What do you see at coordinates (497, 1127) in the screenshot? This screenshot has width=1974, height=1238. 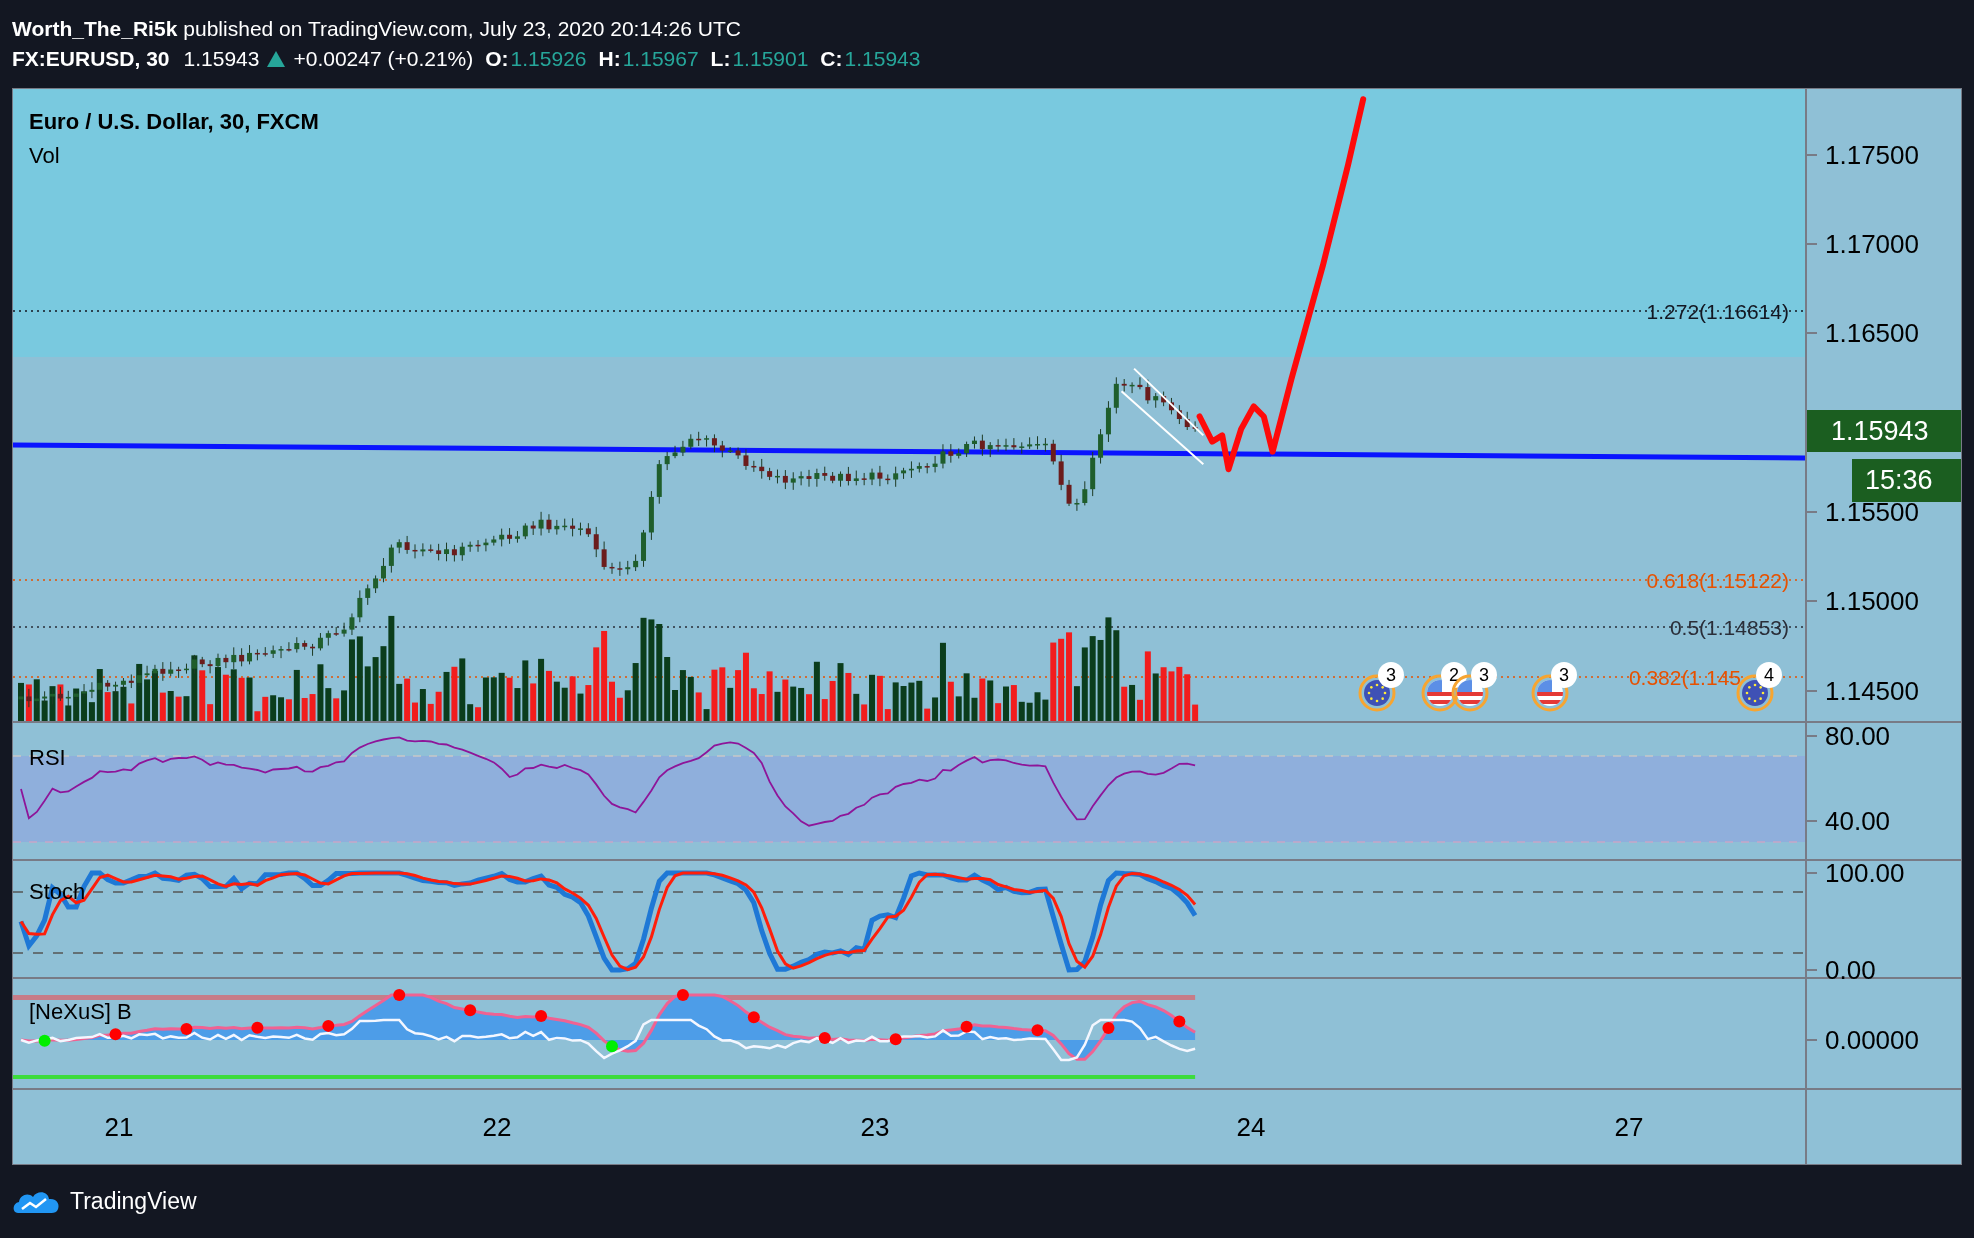 I see `date-label: 22` at bounding box center [497, 1127].